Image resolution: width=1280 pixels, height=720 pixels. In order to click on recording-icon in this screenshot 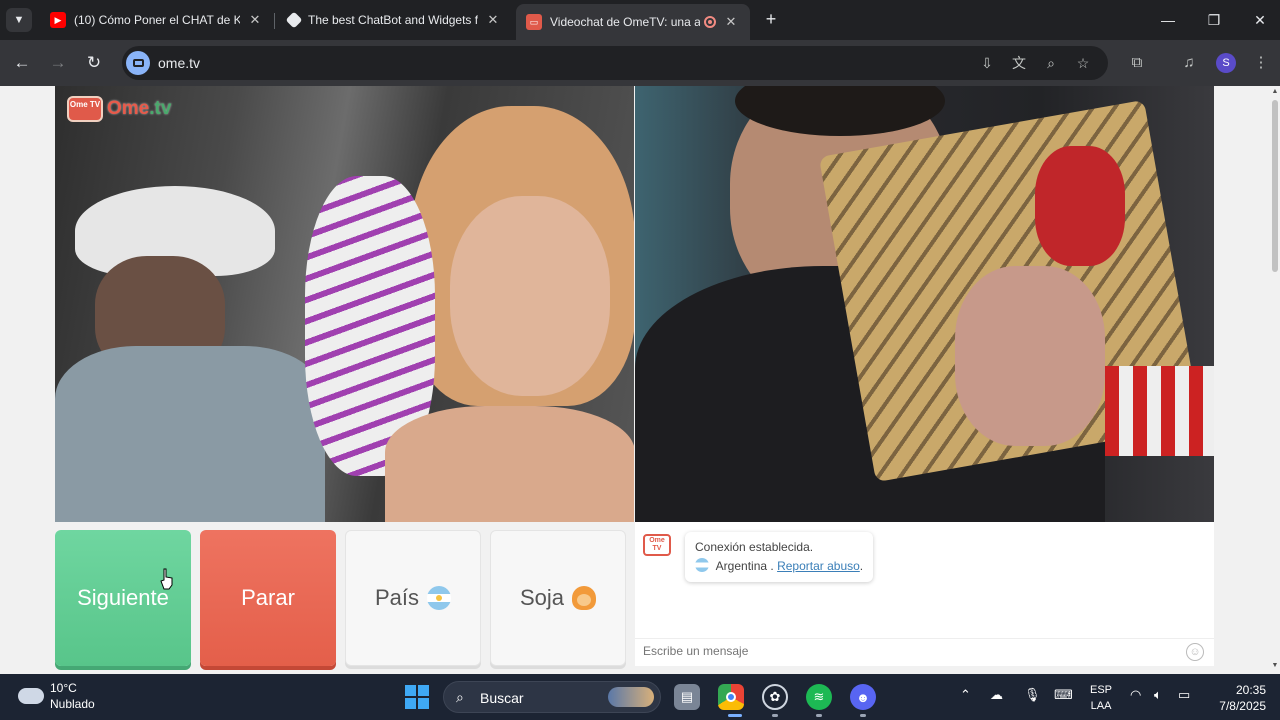, I will do `click(710, 22)`.